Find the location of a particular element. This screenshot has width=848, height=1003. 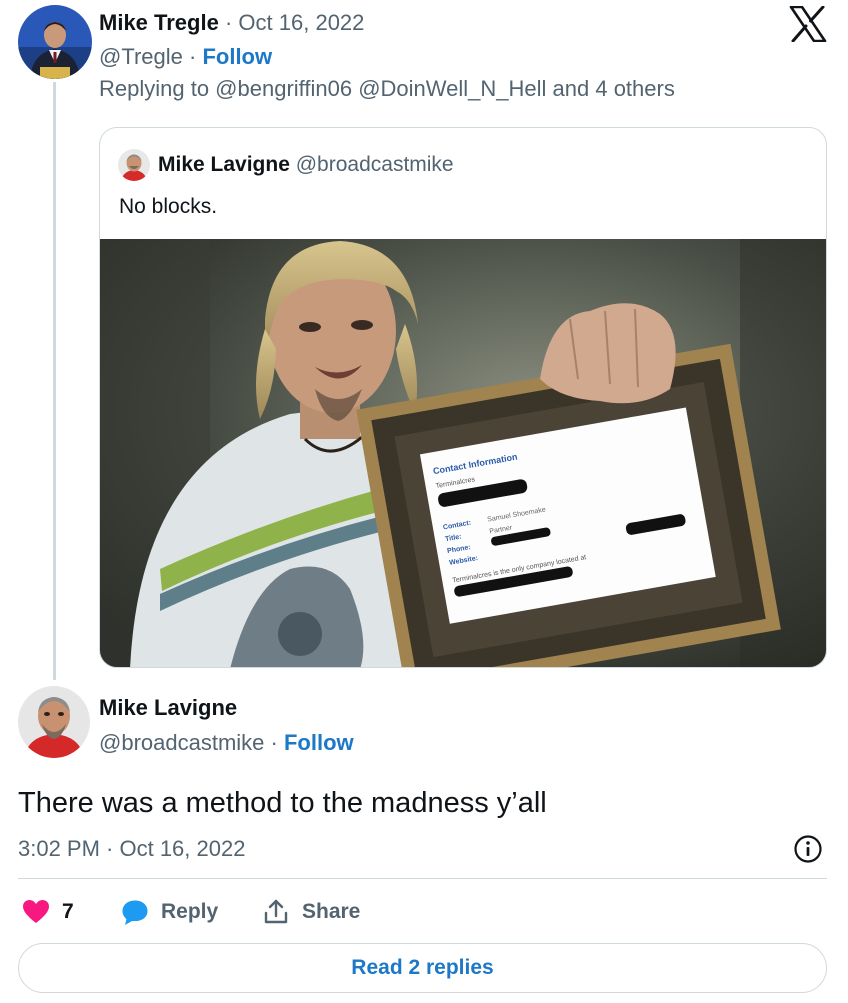

quoted-author-avatar is located at coordinates (134, 165).